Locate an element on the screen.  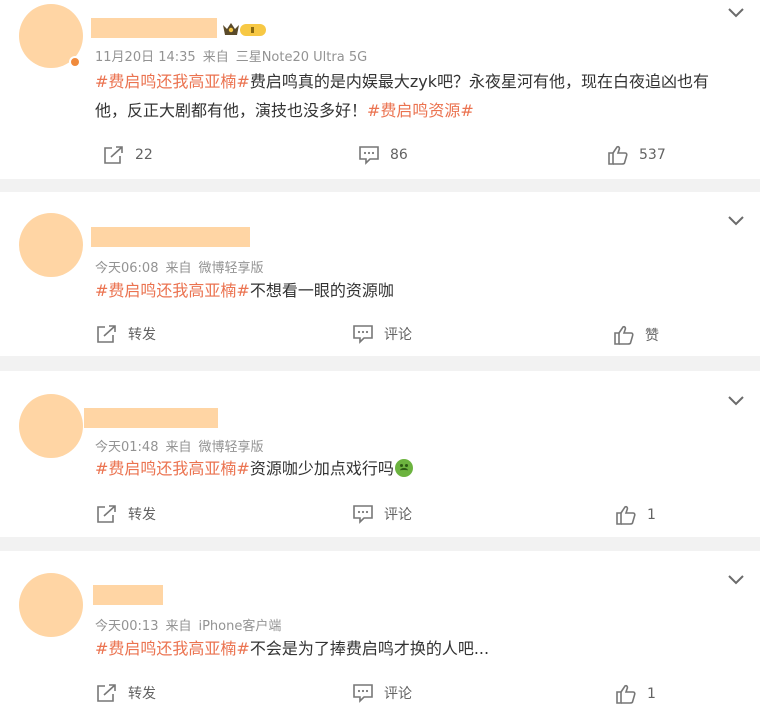
post-content: 资源咖少加点戏行吗 is located at coordinates (321, 468).